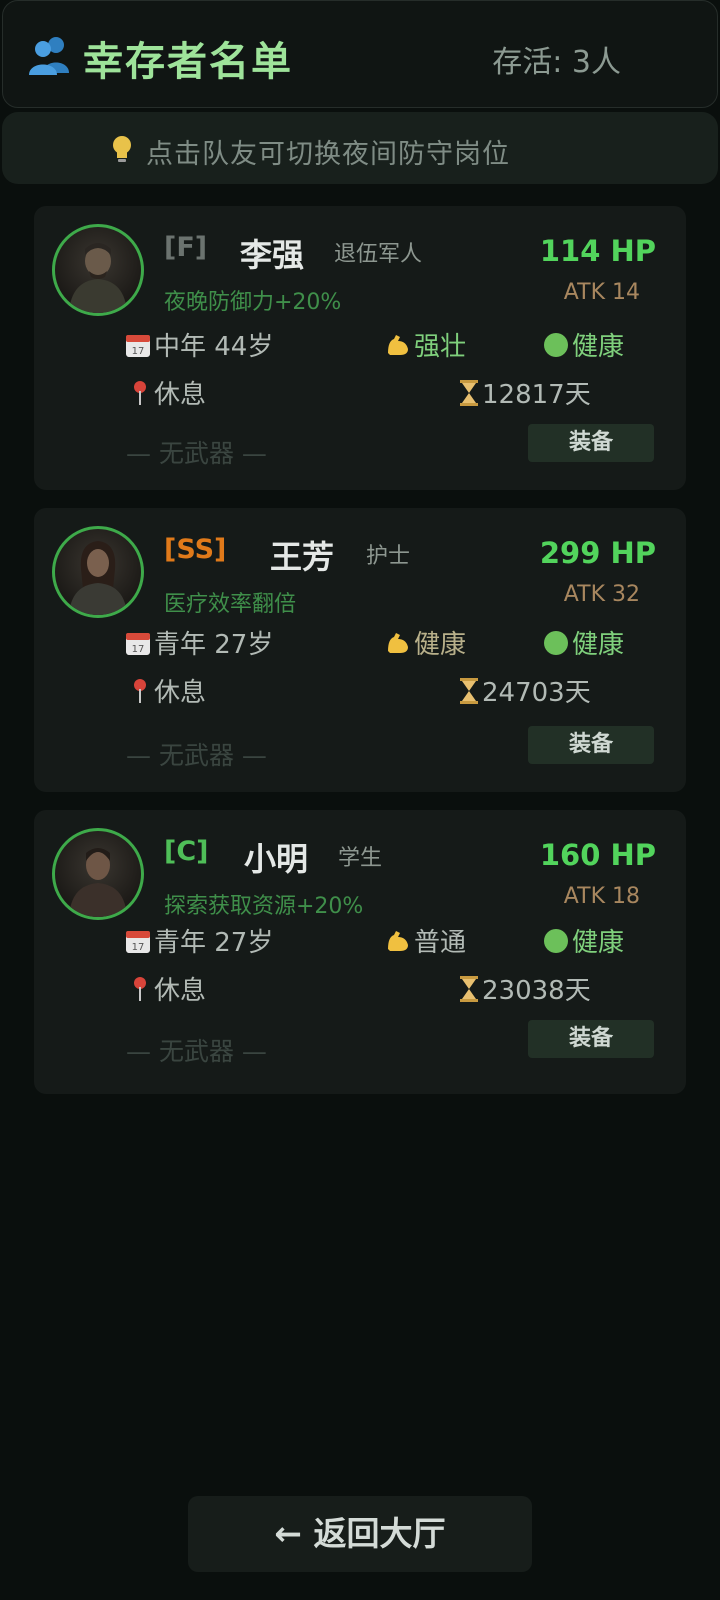 Image resolution: width=720 pixels, height=1600 pixels. Describe the element at coordinates (601, 594) in the screenshot. I see `survivor-atk: ATK 32` at that location.